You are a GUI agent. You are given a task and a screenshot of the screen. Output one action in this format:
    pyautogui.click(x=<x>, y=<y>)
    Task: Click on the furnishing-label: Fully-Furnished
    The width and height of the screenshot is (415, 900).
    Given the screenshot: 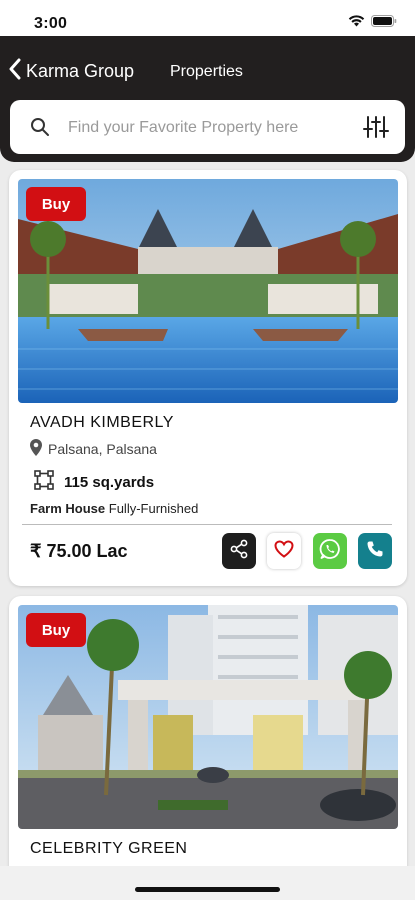 What is the action you would take?
    pyautogui.click(x=153, y=508)
    